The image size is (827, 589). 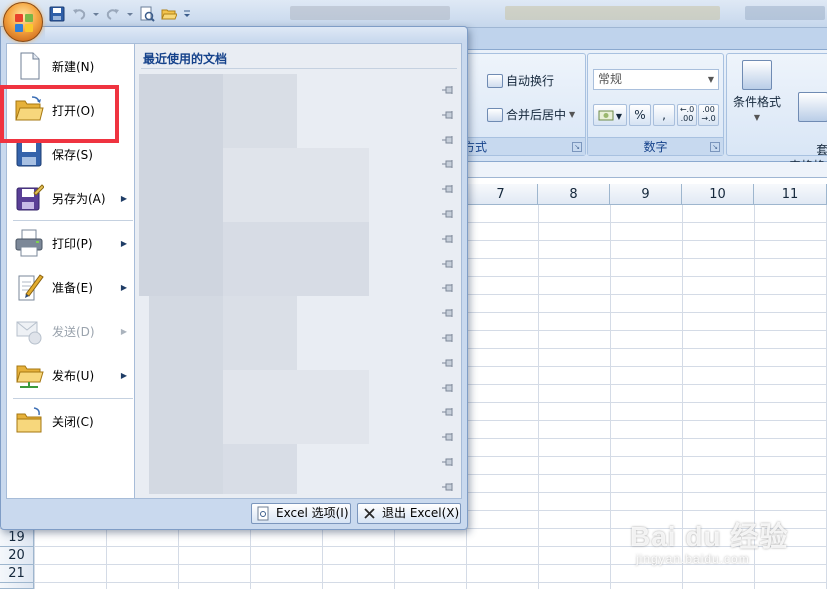 What do you see at coordinates (30, 376) in the screenshot?
I see `publish-icon` at bounding box center [30, 376].